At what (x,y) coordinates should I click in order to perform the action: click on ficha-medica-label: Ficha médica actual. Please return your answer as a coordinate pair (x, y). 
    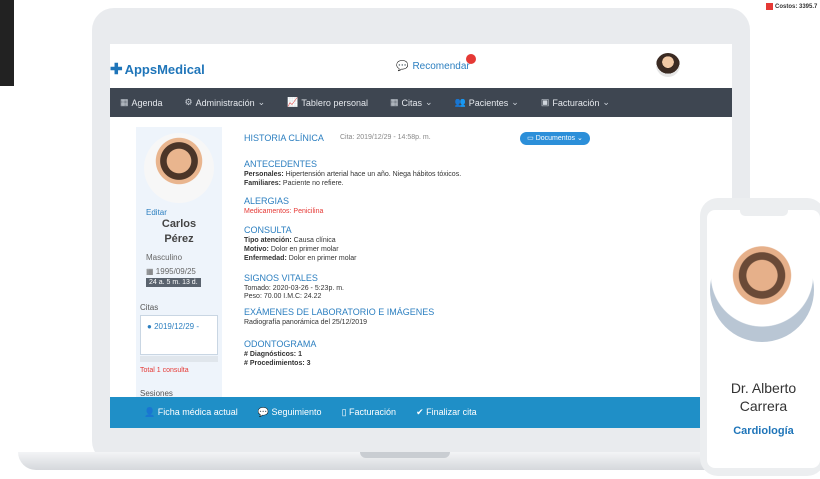
    Looking at the image, I should click on (197, 412).